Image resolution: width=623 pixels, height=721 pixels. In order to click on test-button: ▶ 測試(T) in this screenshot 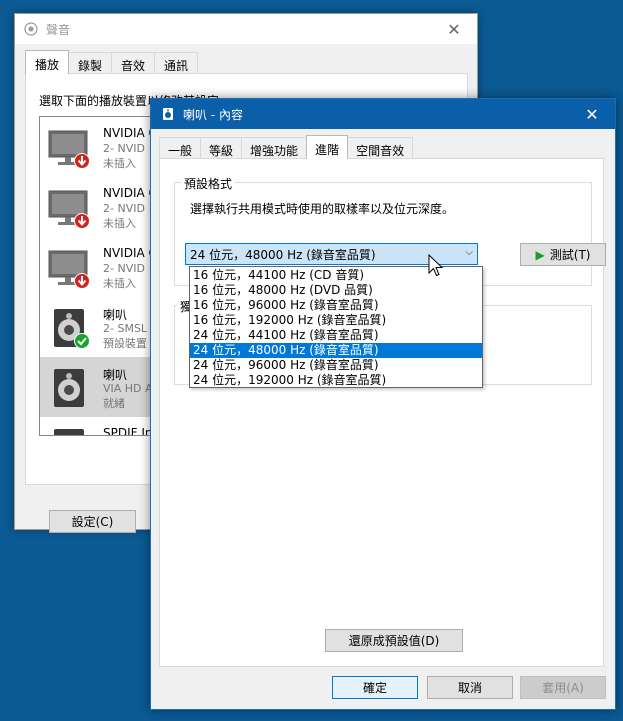, I will do `click(563, 254)`.